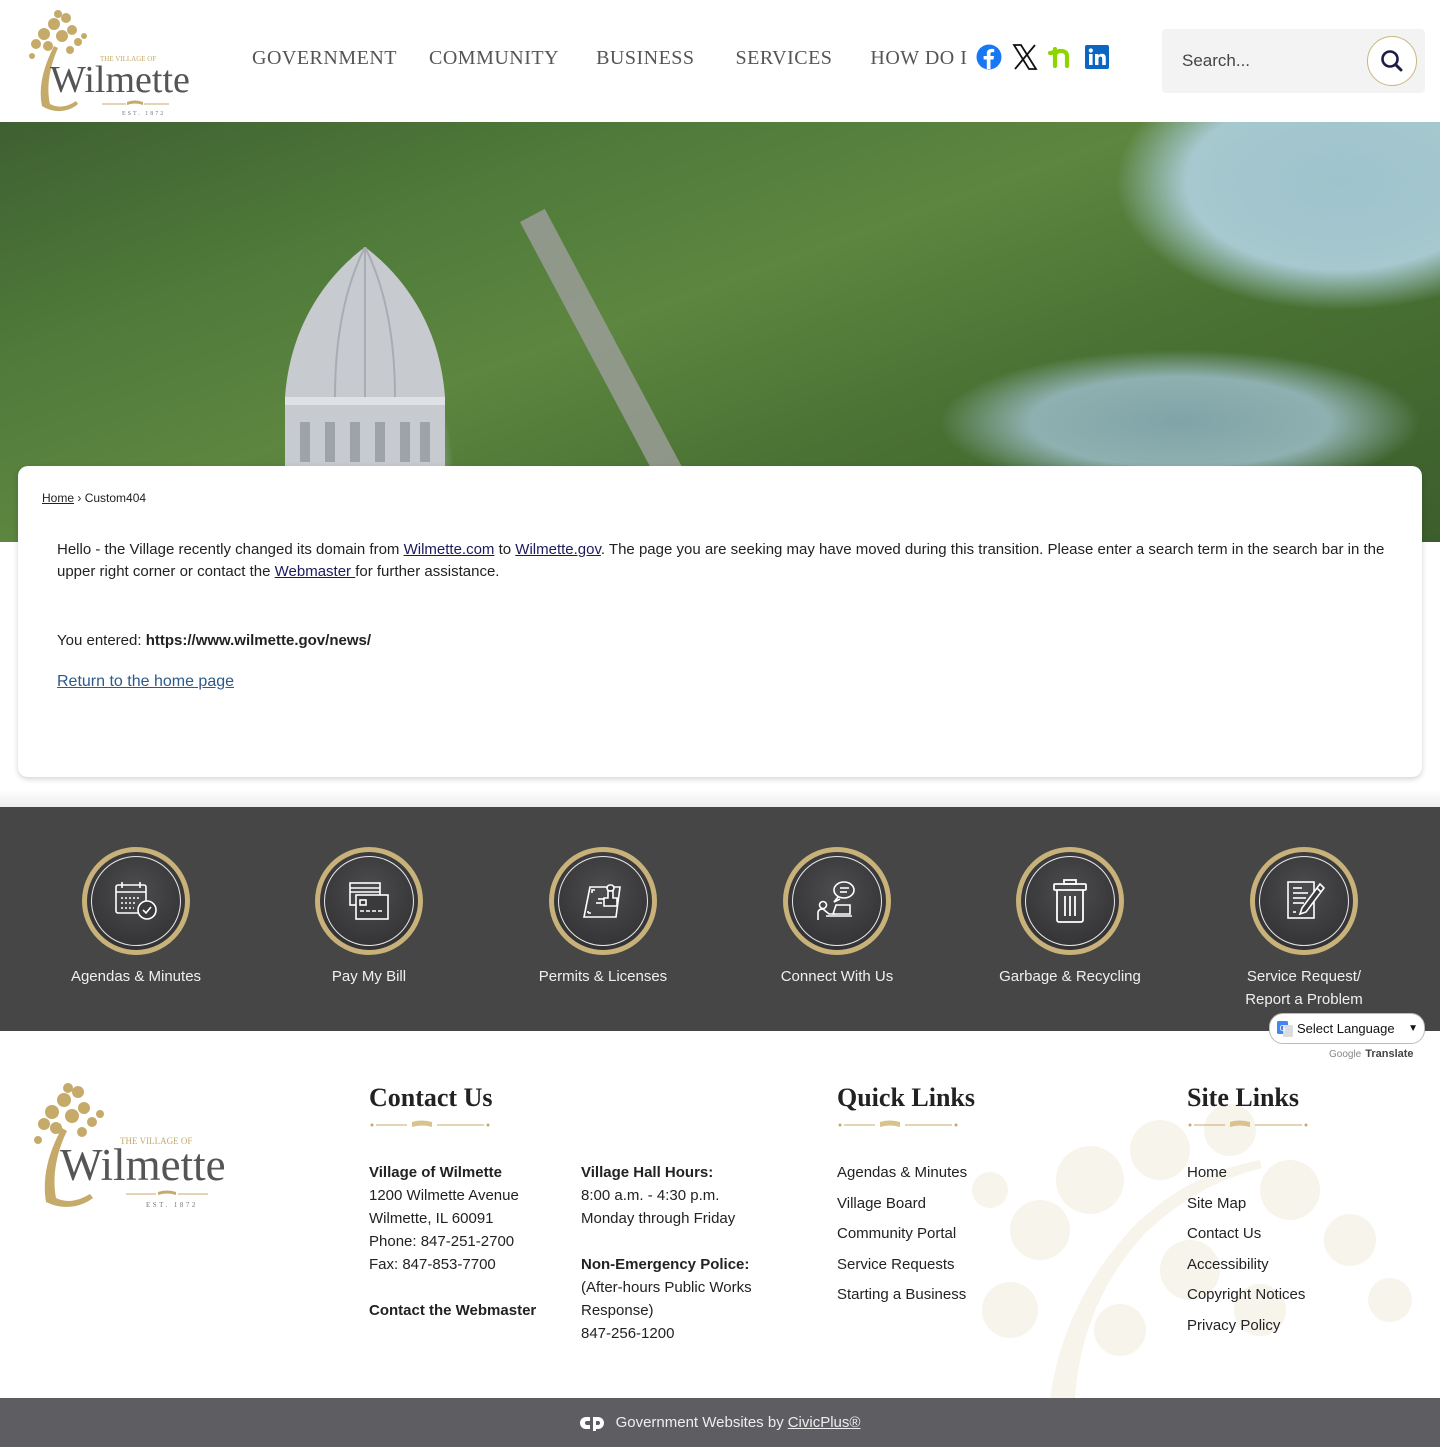 Image resolution: width=1440 pixels, height=1447 pixels. What do you see at coordinates (1345, 1054) in the screenshot?
I see `google-wordmark: Google` at bounding box center [1345, 1054].